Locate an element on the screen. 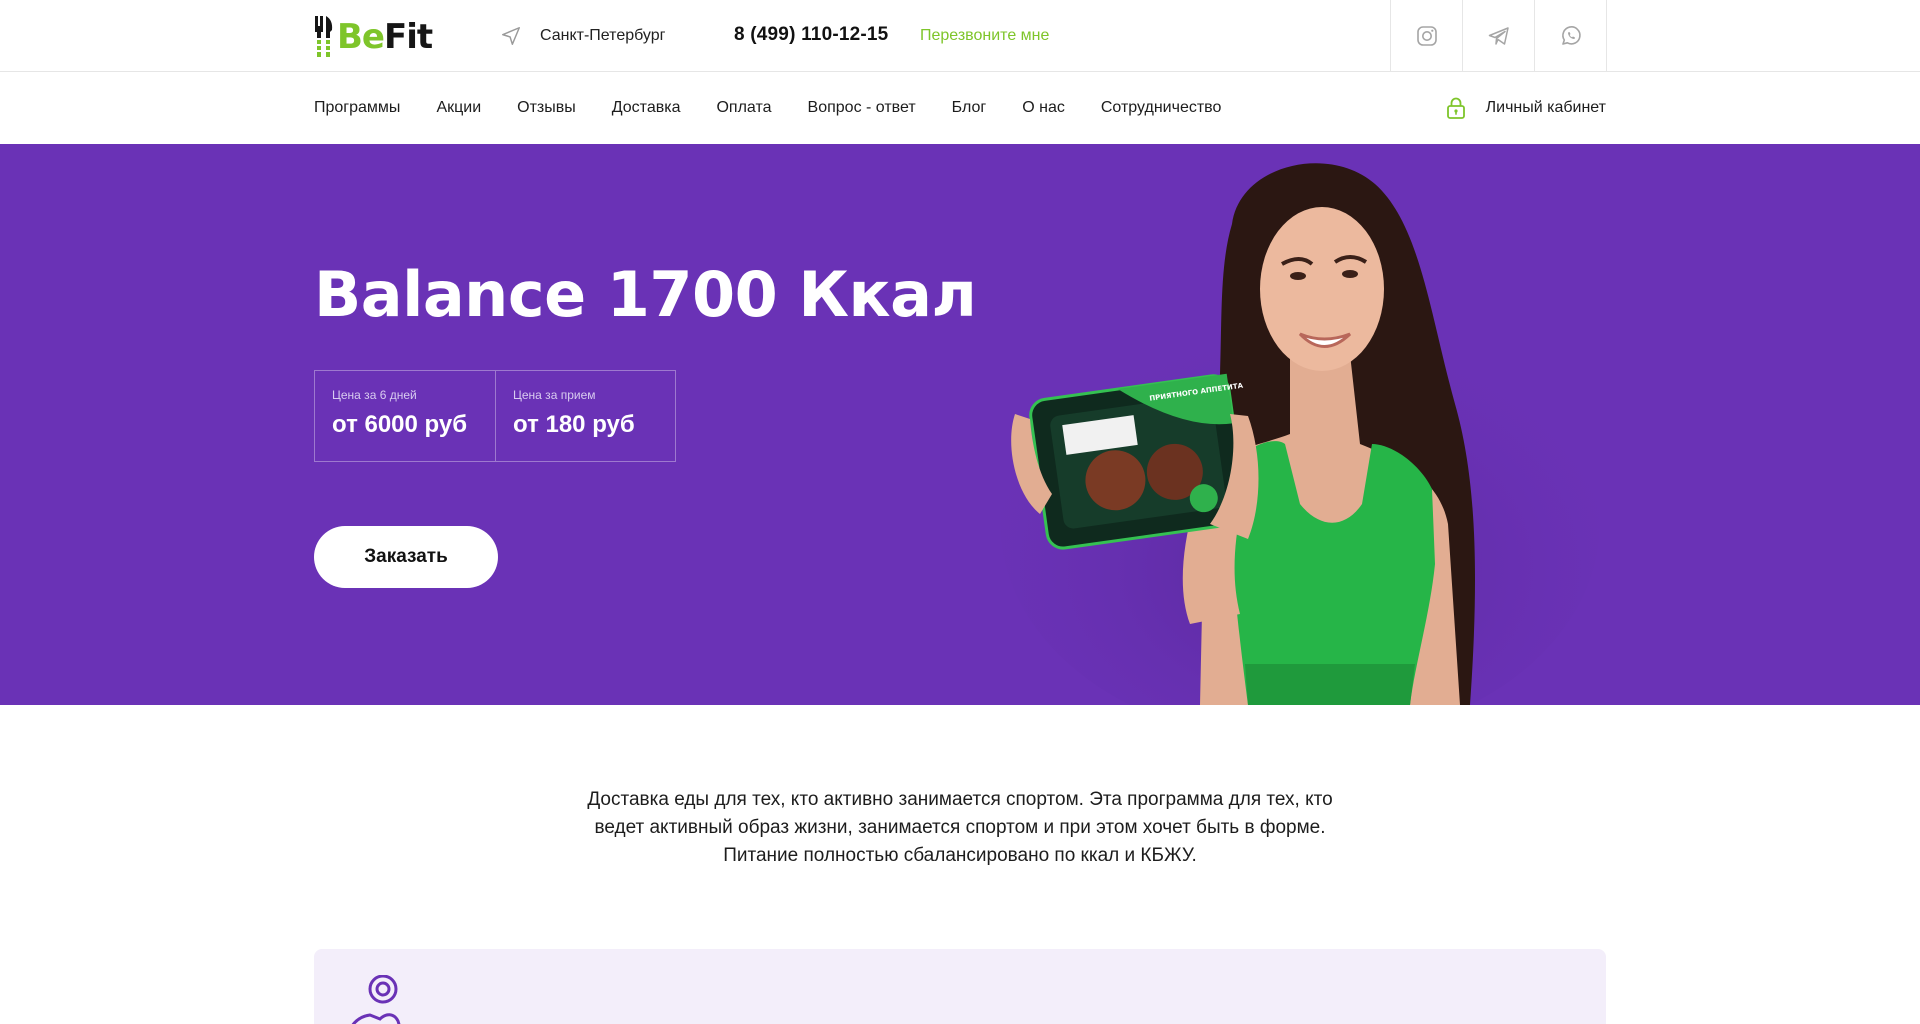  whatsapp-button is located at coordinates (1571, 36).